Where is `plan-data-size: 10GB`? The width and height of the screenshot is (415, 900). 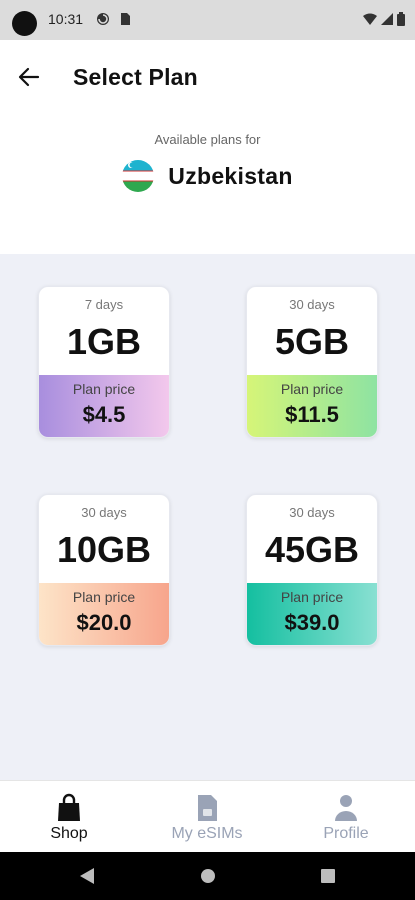
plan-data-size: 10GB is located at coordinates (104, 549).